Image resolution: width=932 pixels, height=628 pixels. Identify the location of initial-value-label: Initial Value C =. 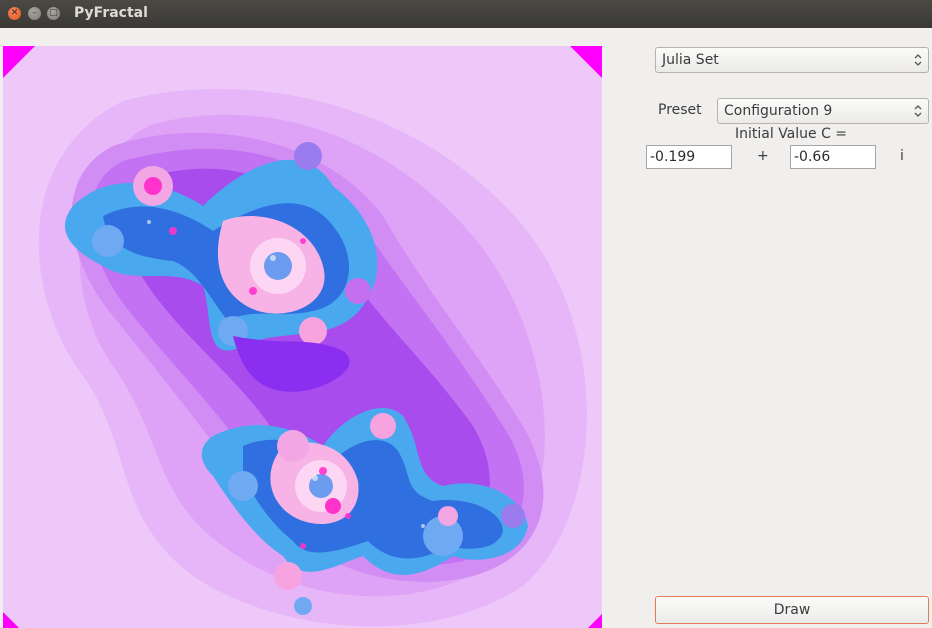
(791, 134).